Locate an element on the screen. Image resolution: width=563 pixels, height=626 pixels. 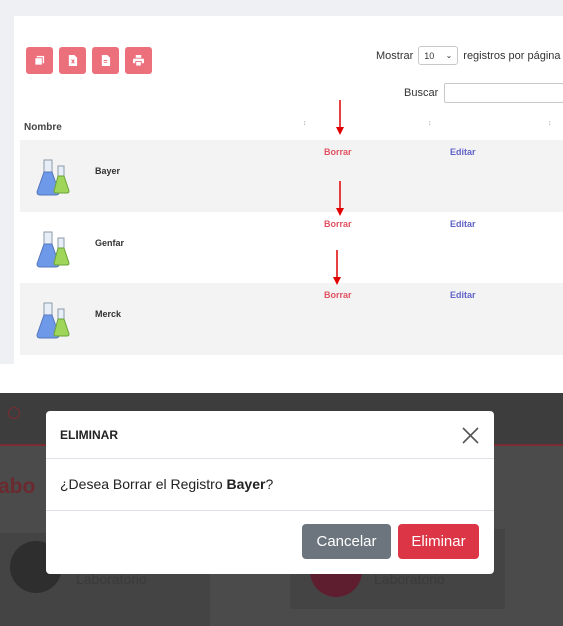
search-group: Buscar is located at coordinates (483, 93).